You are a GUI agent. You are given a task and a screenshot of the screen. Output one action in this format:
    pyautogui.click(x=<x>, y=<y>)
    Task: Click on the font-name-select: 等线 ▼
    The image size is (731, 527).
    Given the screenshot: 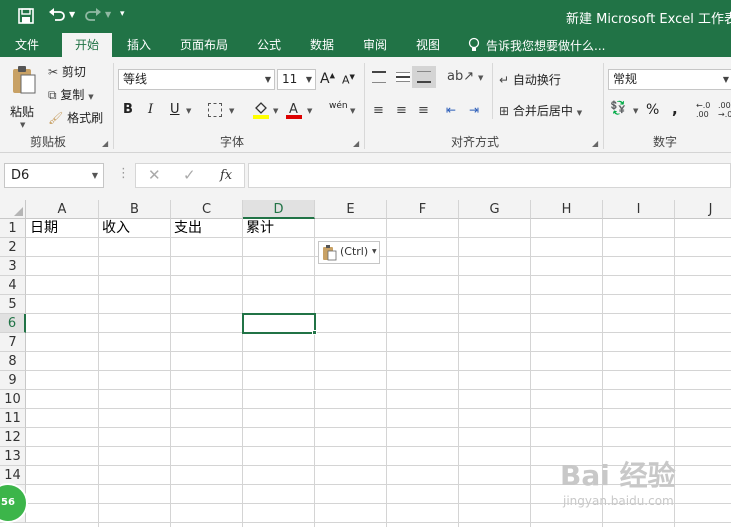 What is the action you would take?
    pyautogui.click(x=196, y=79)
    